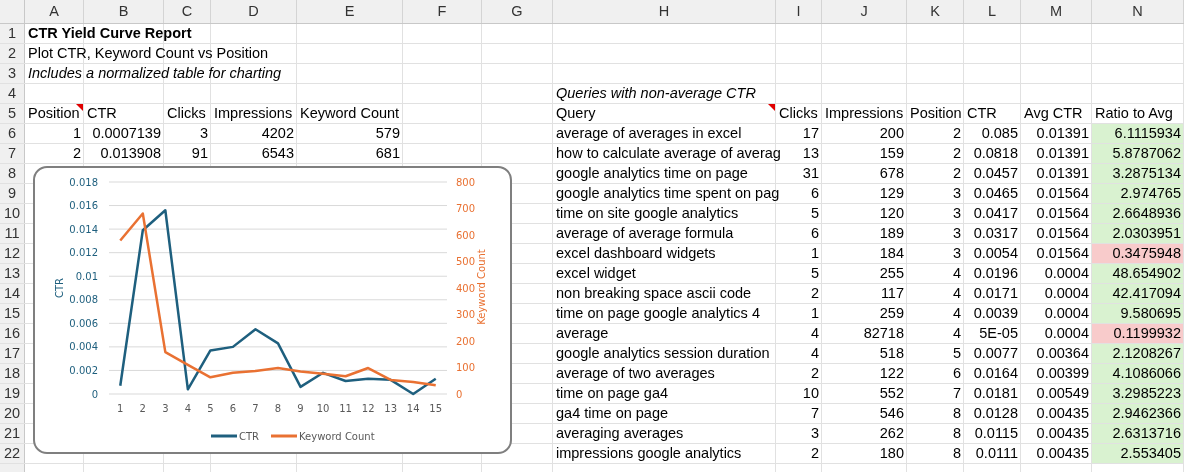 The height and width of the screenshot is (472, 1184). I want to click on row-number: 2, so click(12, 53).